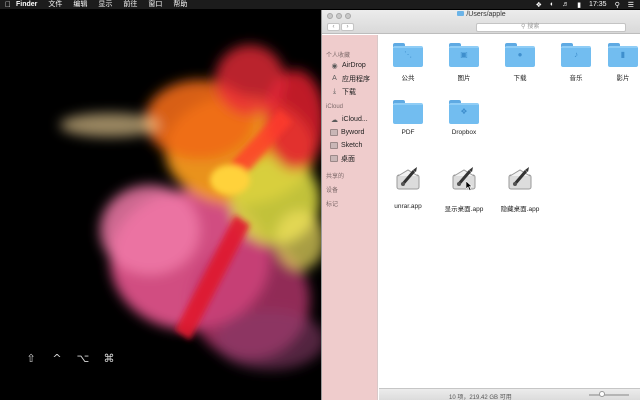 The image size is (640, 400). Describe the element at coordinates (617, 5) in the screenshot. I see `spotlight-icon: ⚲` at that location.